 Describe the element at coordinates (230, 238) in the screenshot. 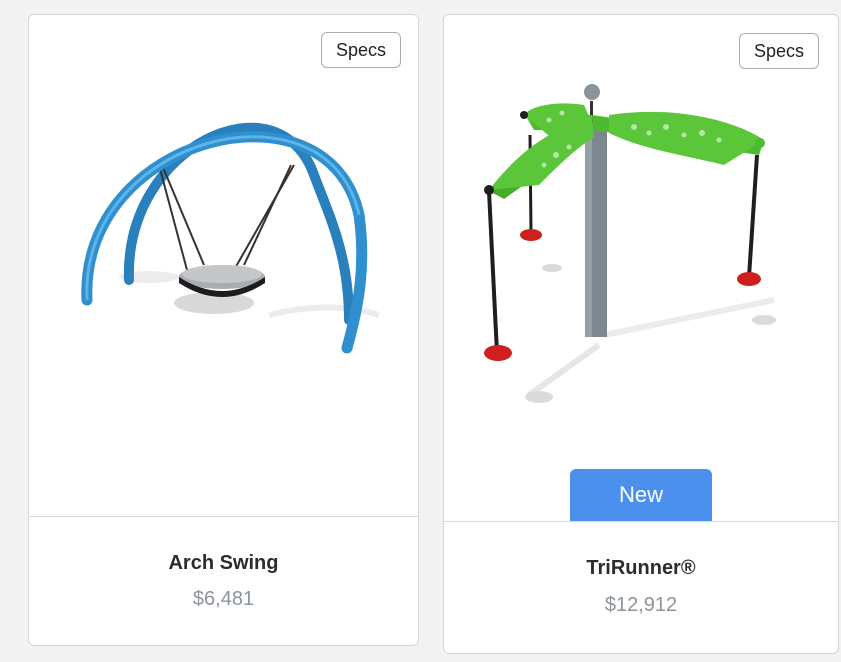

I see `arch-swing-illustration` at that location.